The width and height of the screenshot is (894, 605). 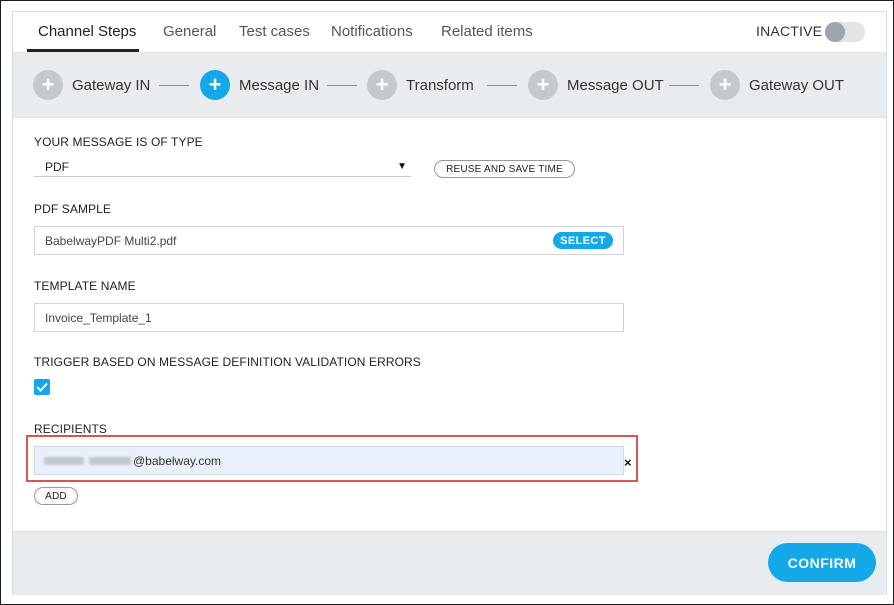 What do you see at coordinates (222, 168) in the screenshot?
I see `message-type-select: PDF ▼` at bounding box center [222, 168].